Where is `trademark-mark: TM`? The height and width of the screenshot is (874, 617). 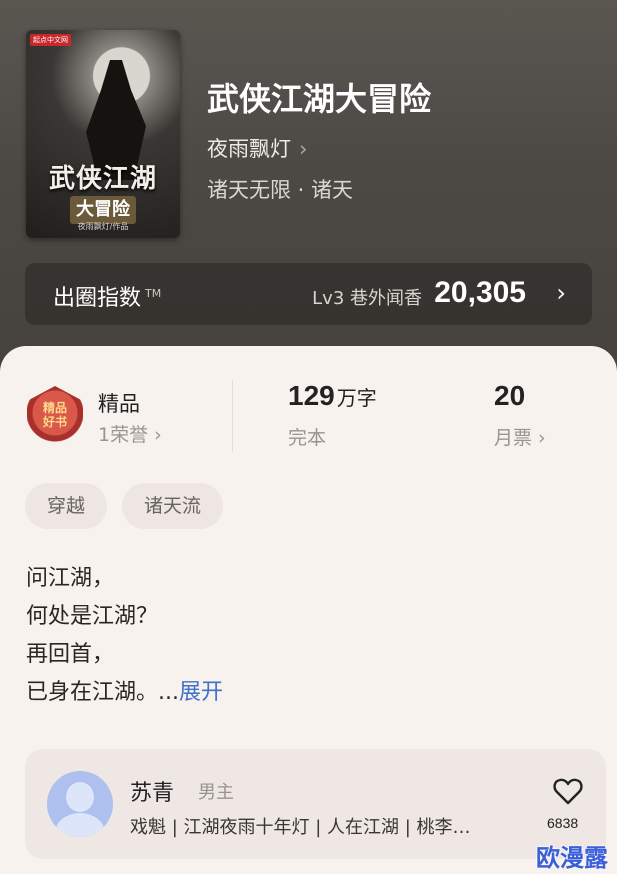 trademark-mark: TM is located at coordinates (153, 293).